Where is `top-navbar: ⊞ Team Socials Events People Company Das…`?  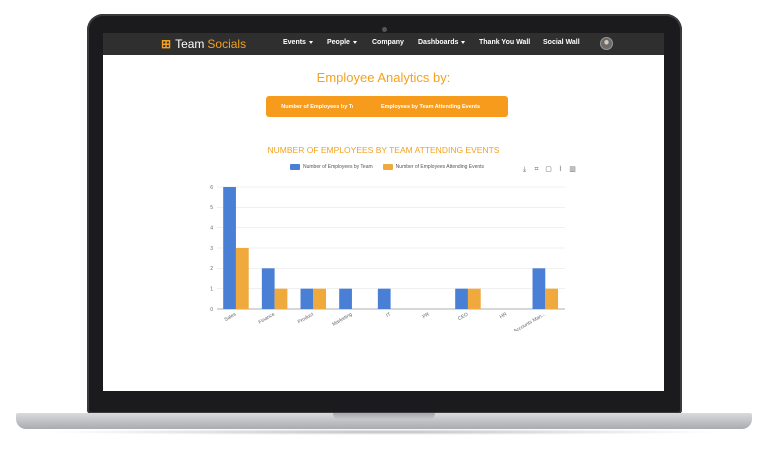
top-navbar: ⊞ Team Socials Events People Company Das… is located at coordinates (383, 44).